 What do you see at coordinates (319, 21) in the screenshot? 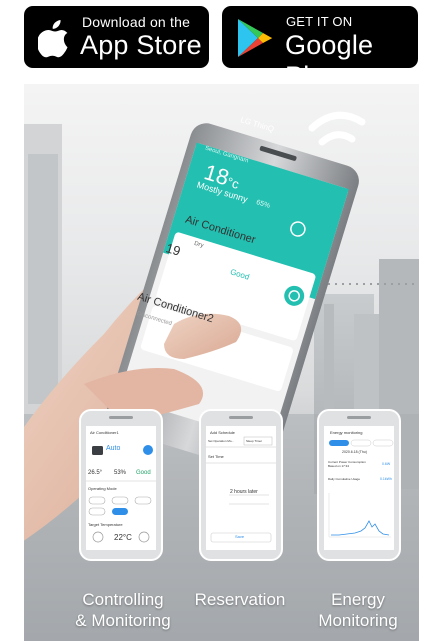
I see `google-play-top-text: GET IT ON` at bounding box center [319, 21].